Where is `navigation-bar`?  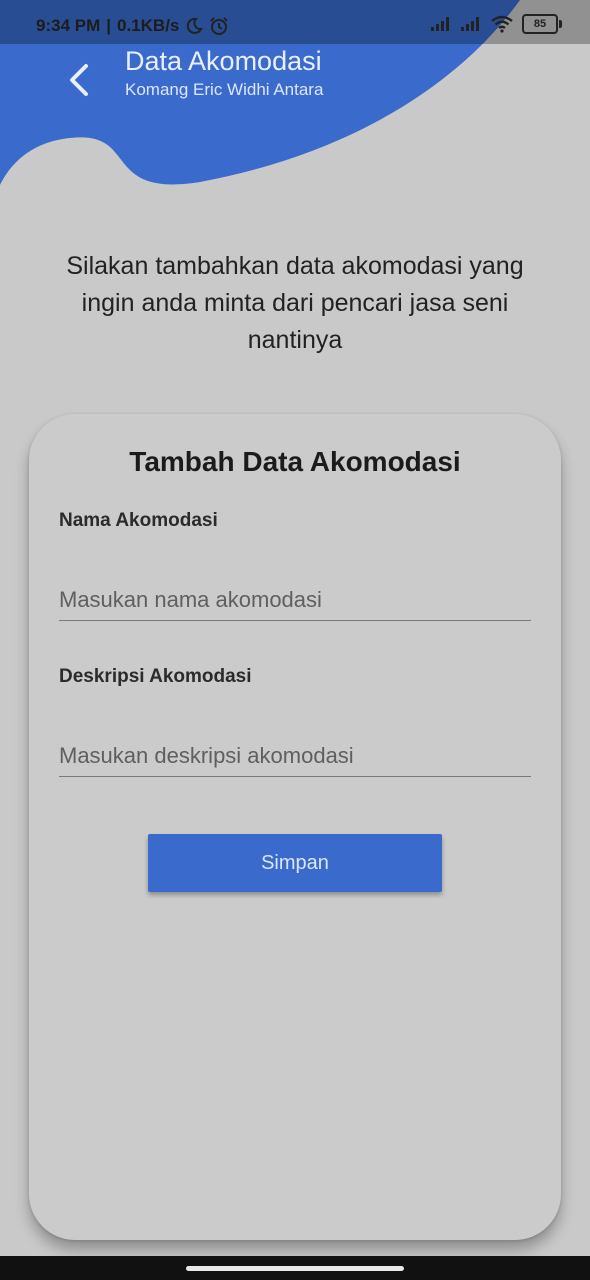
navigation-bar is located at coordinates (295, 1268).